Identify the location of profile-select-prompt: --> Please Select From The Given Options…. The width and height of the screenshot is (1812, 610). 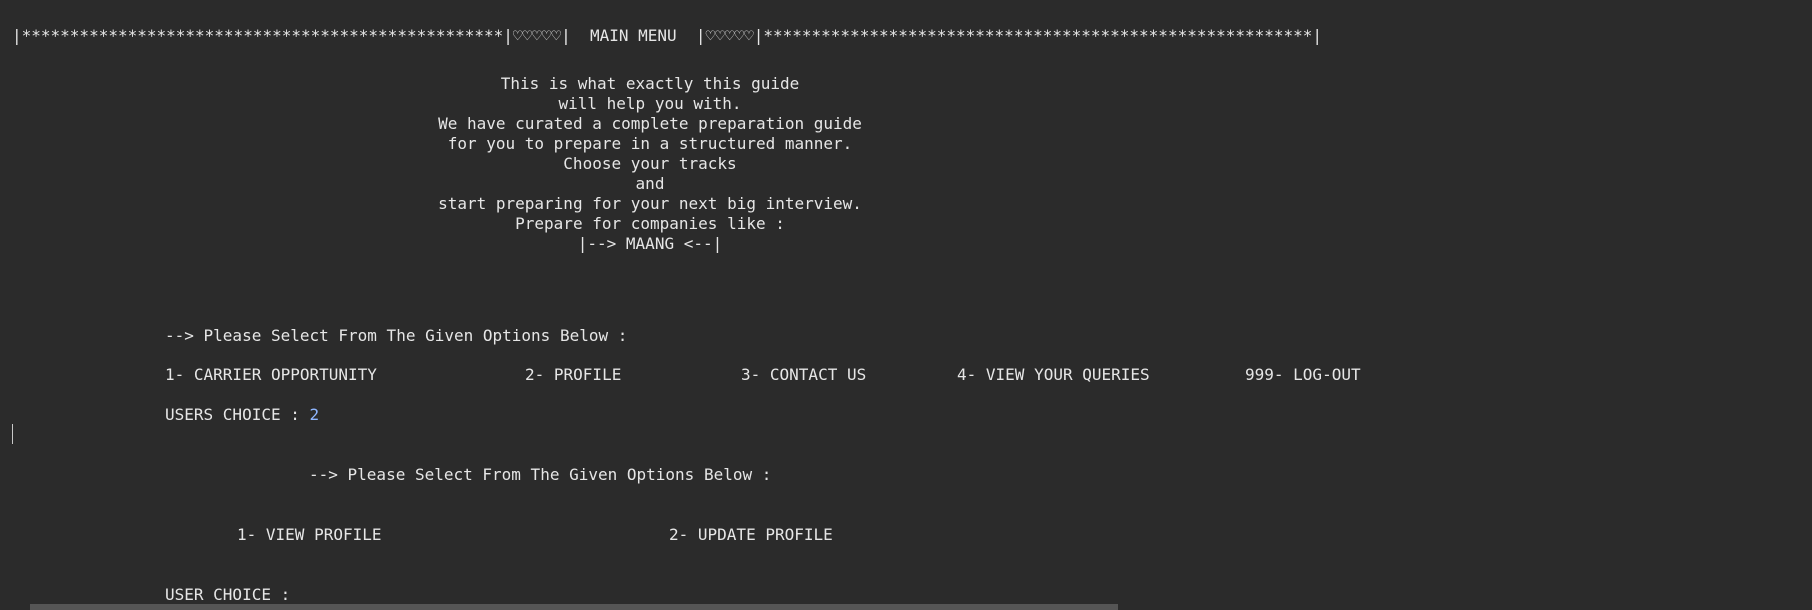
(540, 474).